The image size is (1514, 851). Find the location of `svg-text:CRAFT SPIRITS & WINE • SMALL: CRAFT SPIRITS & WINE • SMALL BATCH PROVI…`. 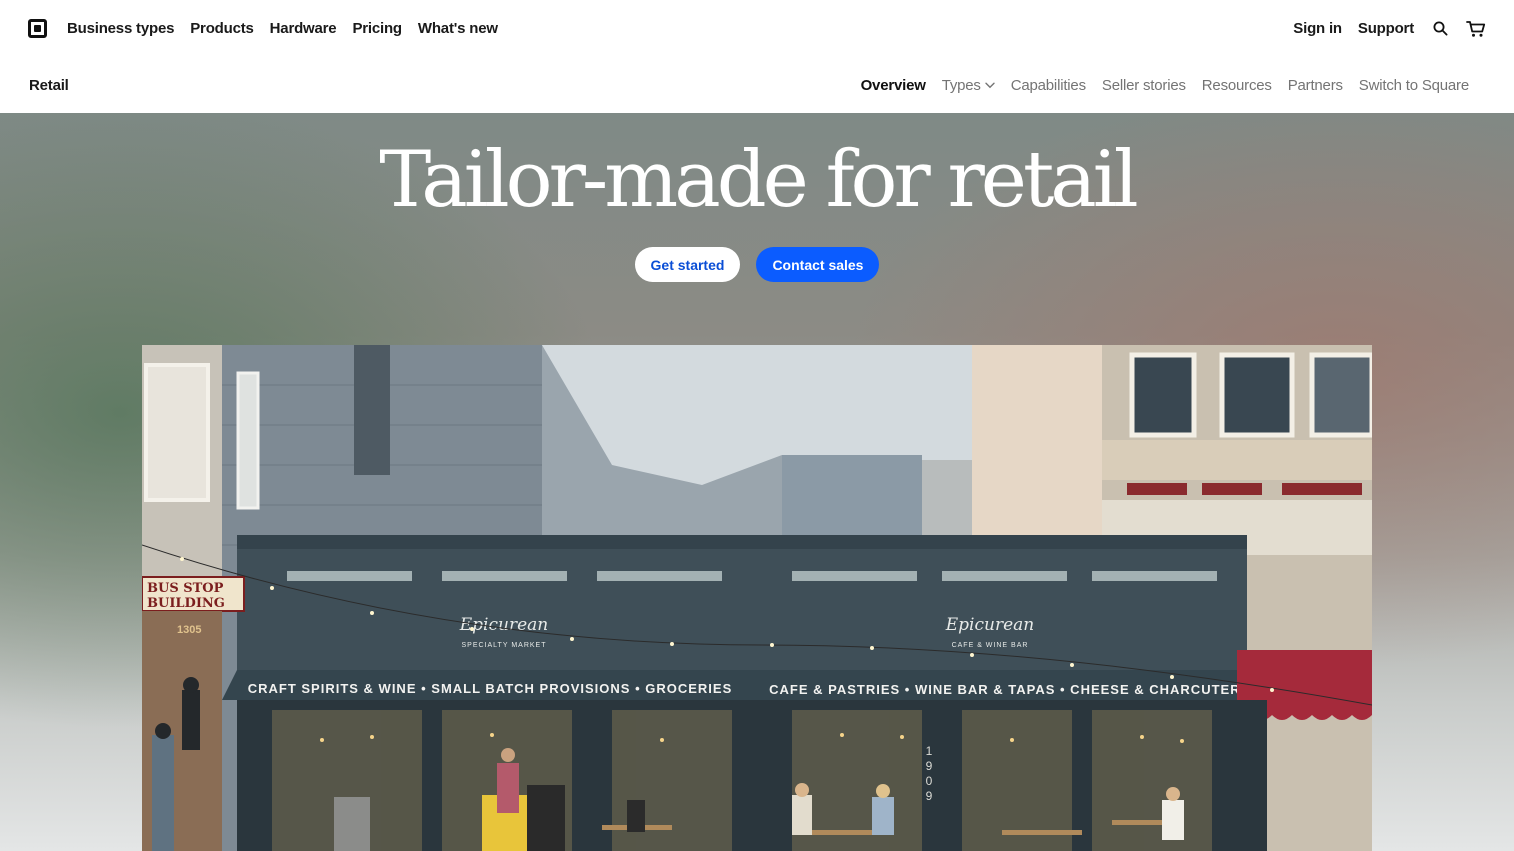

svg-text:CRAFT SPIRITS & WINE • SMALL: CRAFT SPIRITS & WINE • SMALL BATCH PROVI… is located at coordinates (490, 688).